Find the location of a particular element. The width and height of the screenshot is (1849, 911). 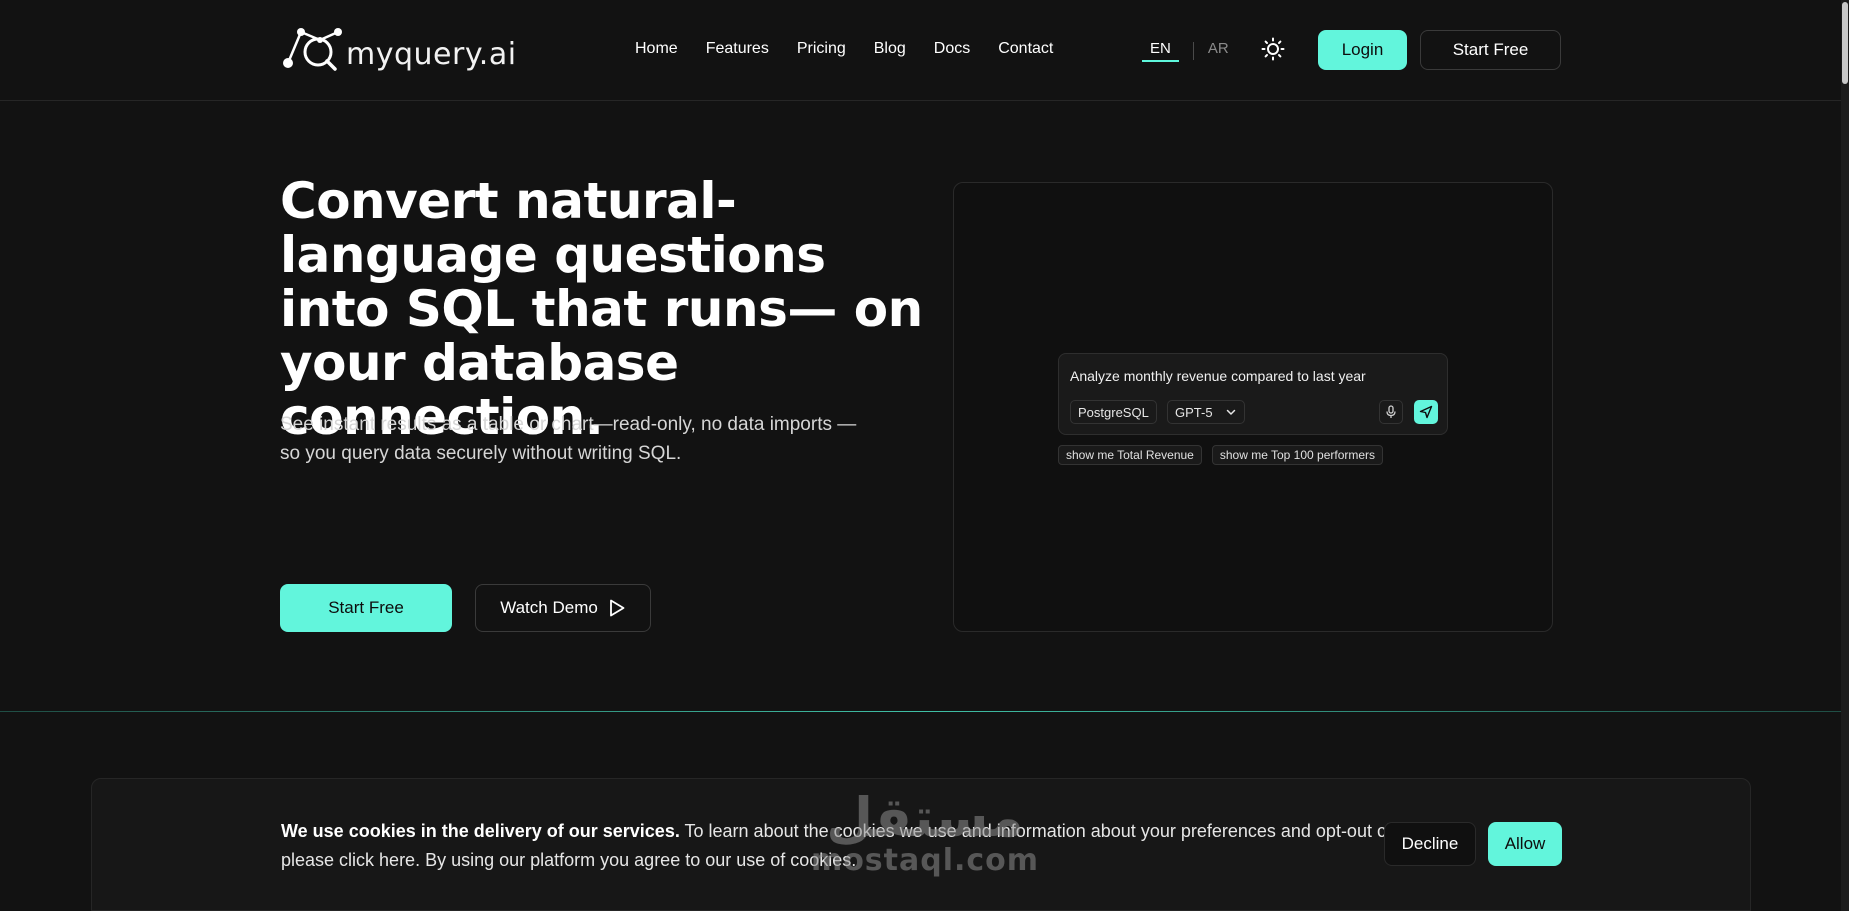

microphone-button is located at coordinates (1391, 412).